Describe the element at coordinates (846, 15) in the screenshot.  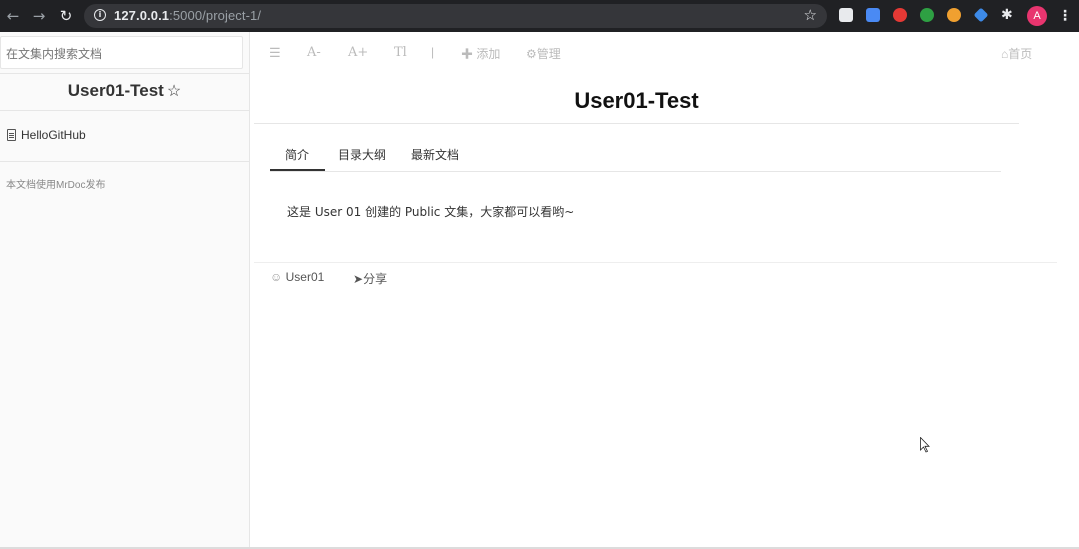
I see `extension-icon` at that location.